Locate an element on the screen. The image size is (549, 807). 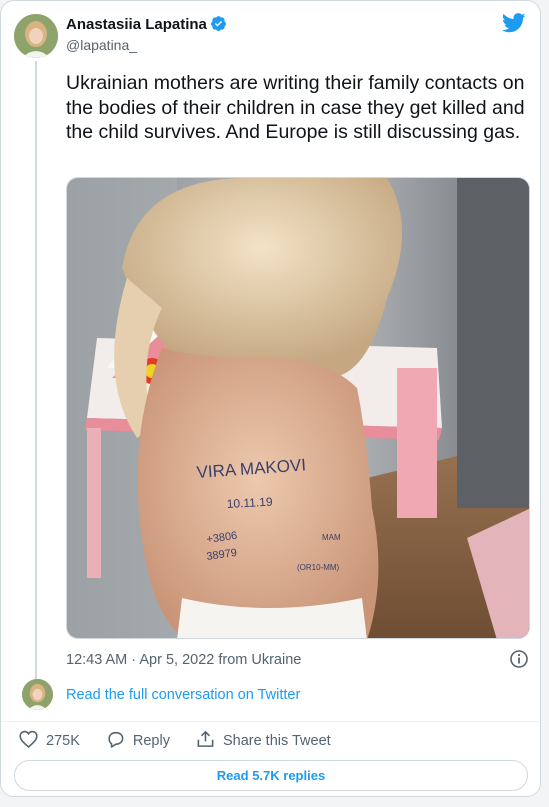
heart-icon is located at coordinates (32, 741).